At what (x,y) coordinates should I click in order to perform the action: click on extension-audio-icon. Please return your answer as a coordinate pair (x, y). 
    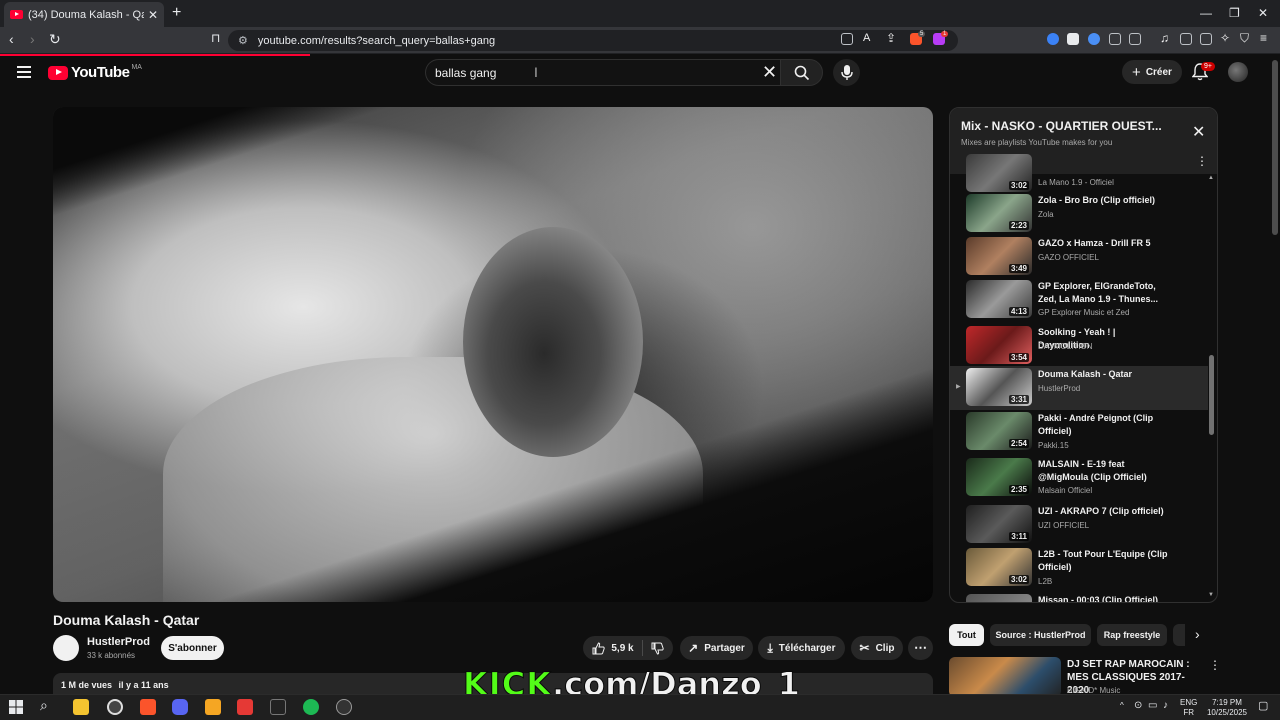
    Looking at the image, I should click on (1094, 39).